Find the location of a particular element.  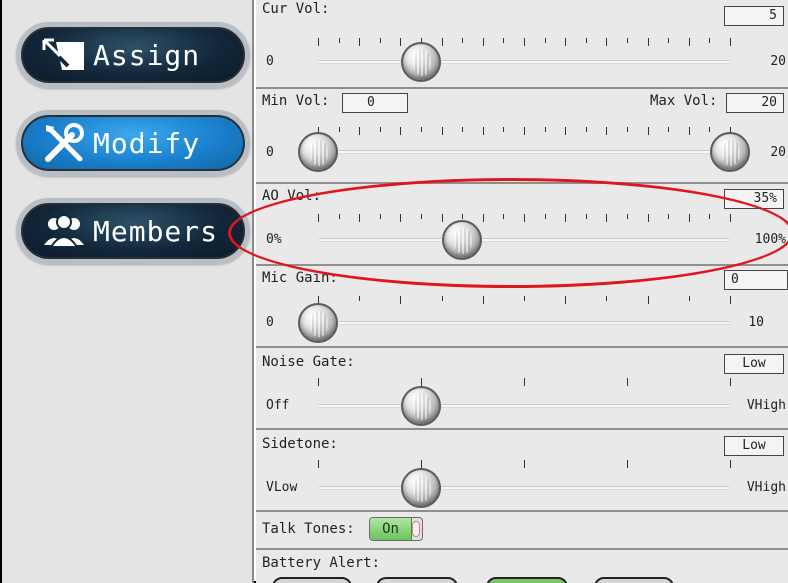

sidetone-track is located at coordinates (524, 488).